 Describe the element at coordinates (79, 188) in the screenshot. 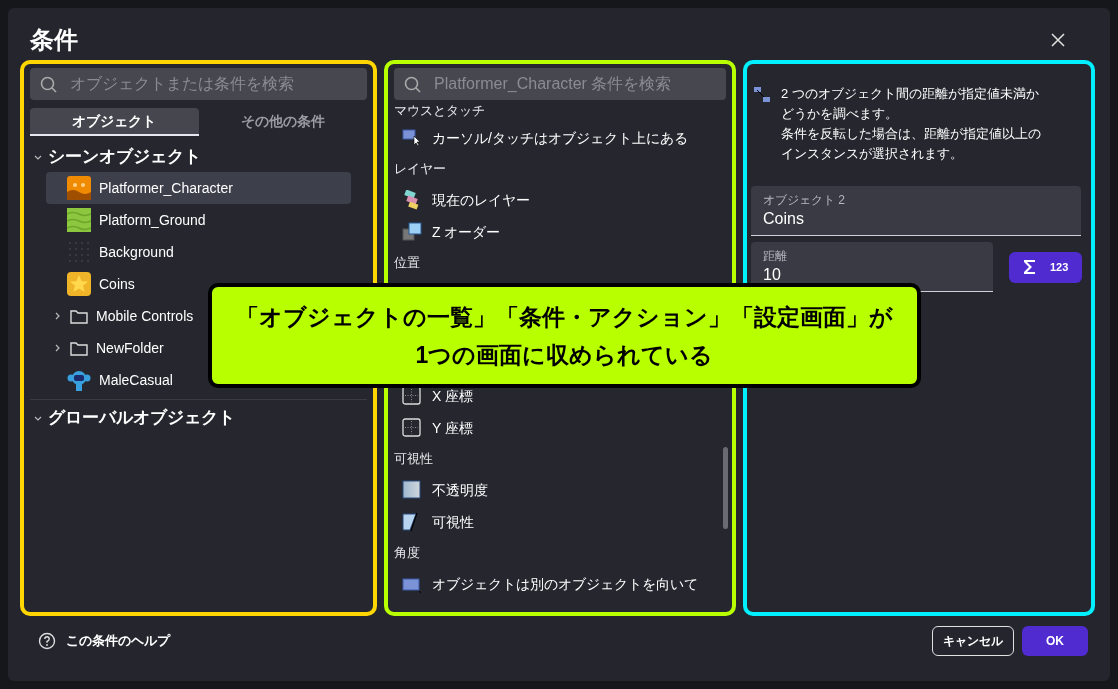

I see `character-icon` at that location.